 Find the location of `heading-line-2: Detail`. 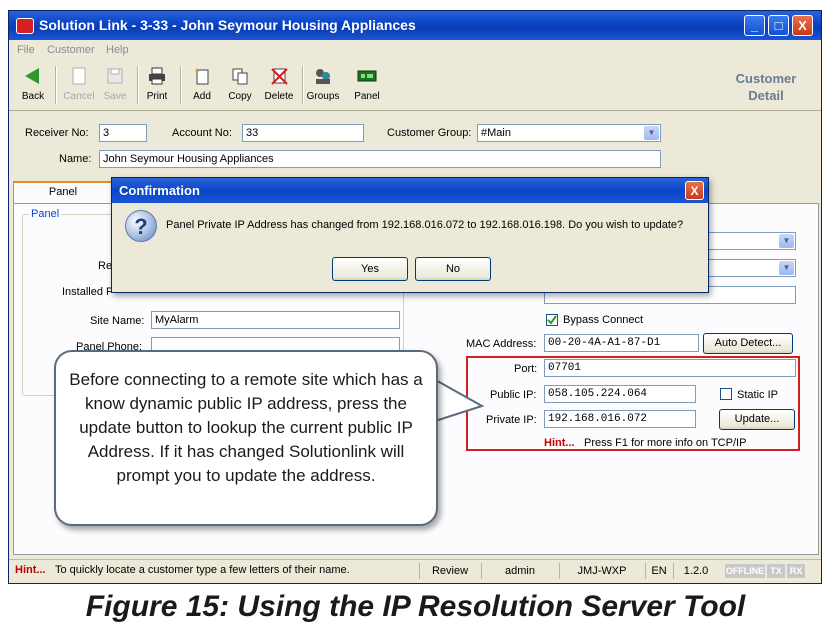

heading-line-2: Detail is located at coordinates (766, 95).